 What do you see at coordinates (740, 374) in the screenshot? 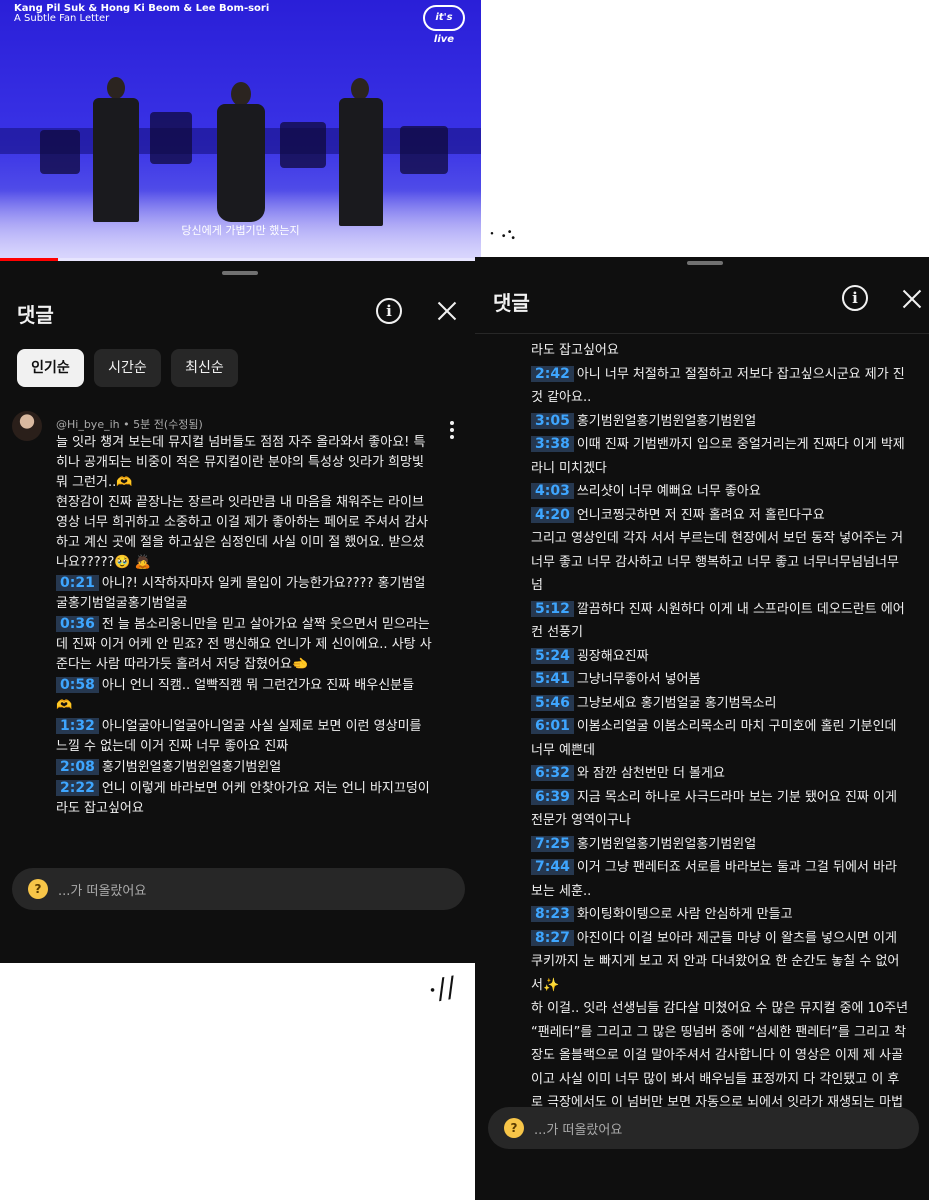
I see `comment-line-text: 아니 너무 처절하고 절절하고 저보다 잡고싶으시군요 제가 진` at bounding box center [740, 374].